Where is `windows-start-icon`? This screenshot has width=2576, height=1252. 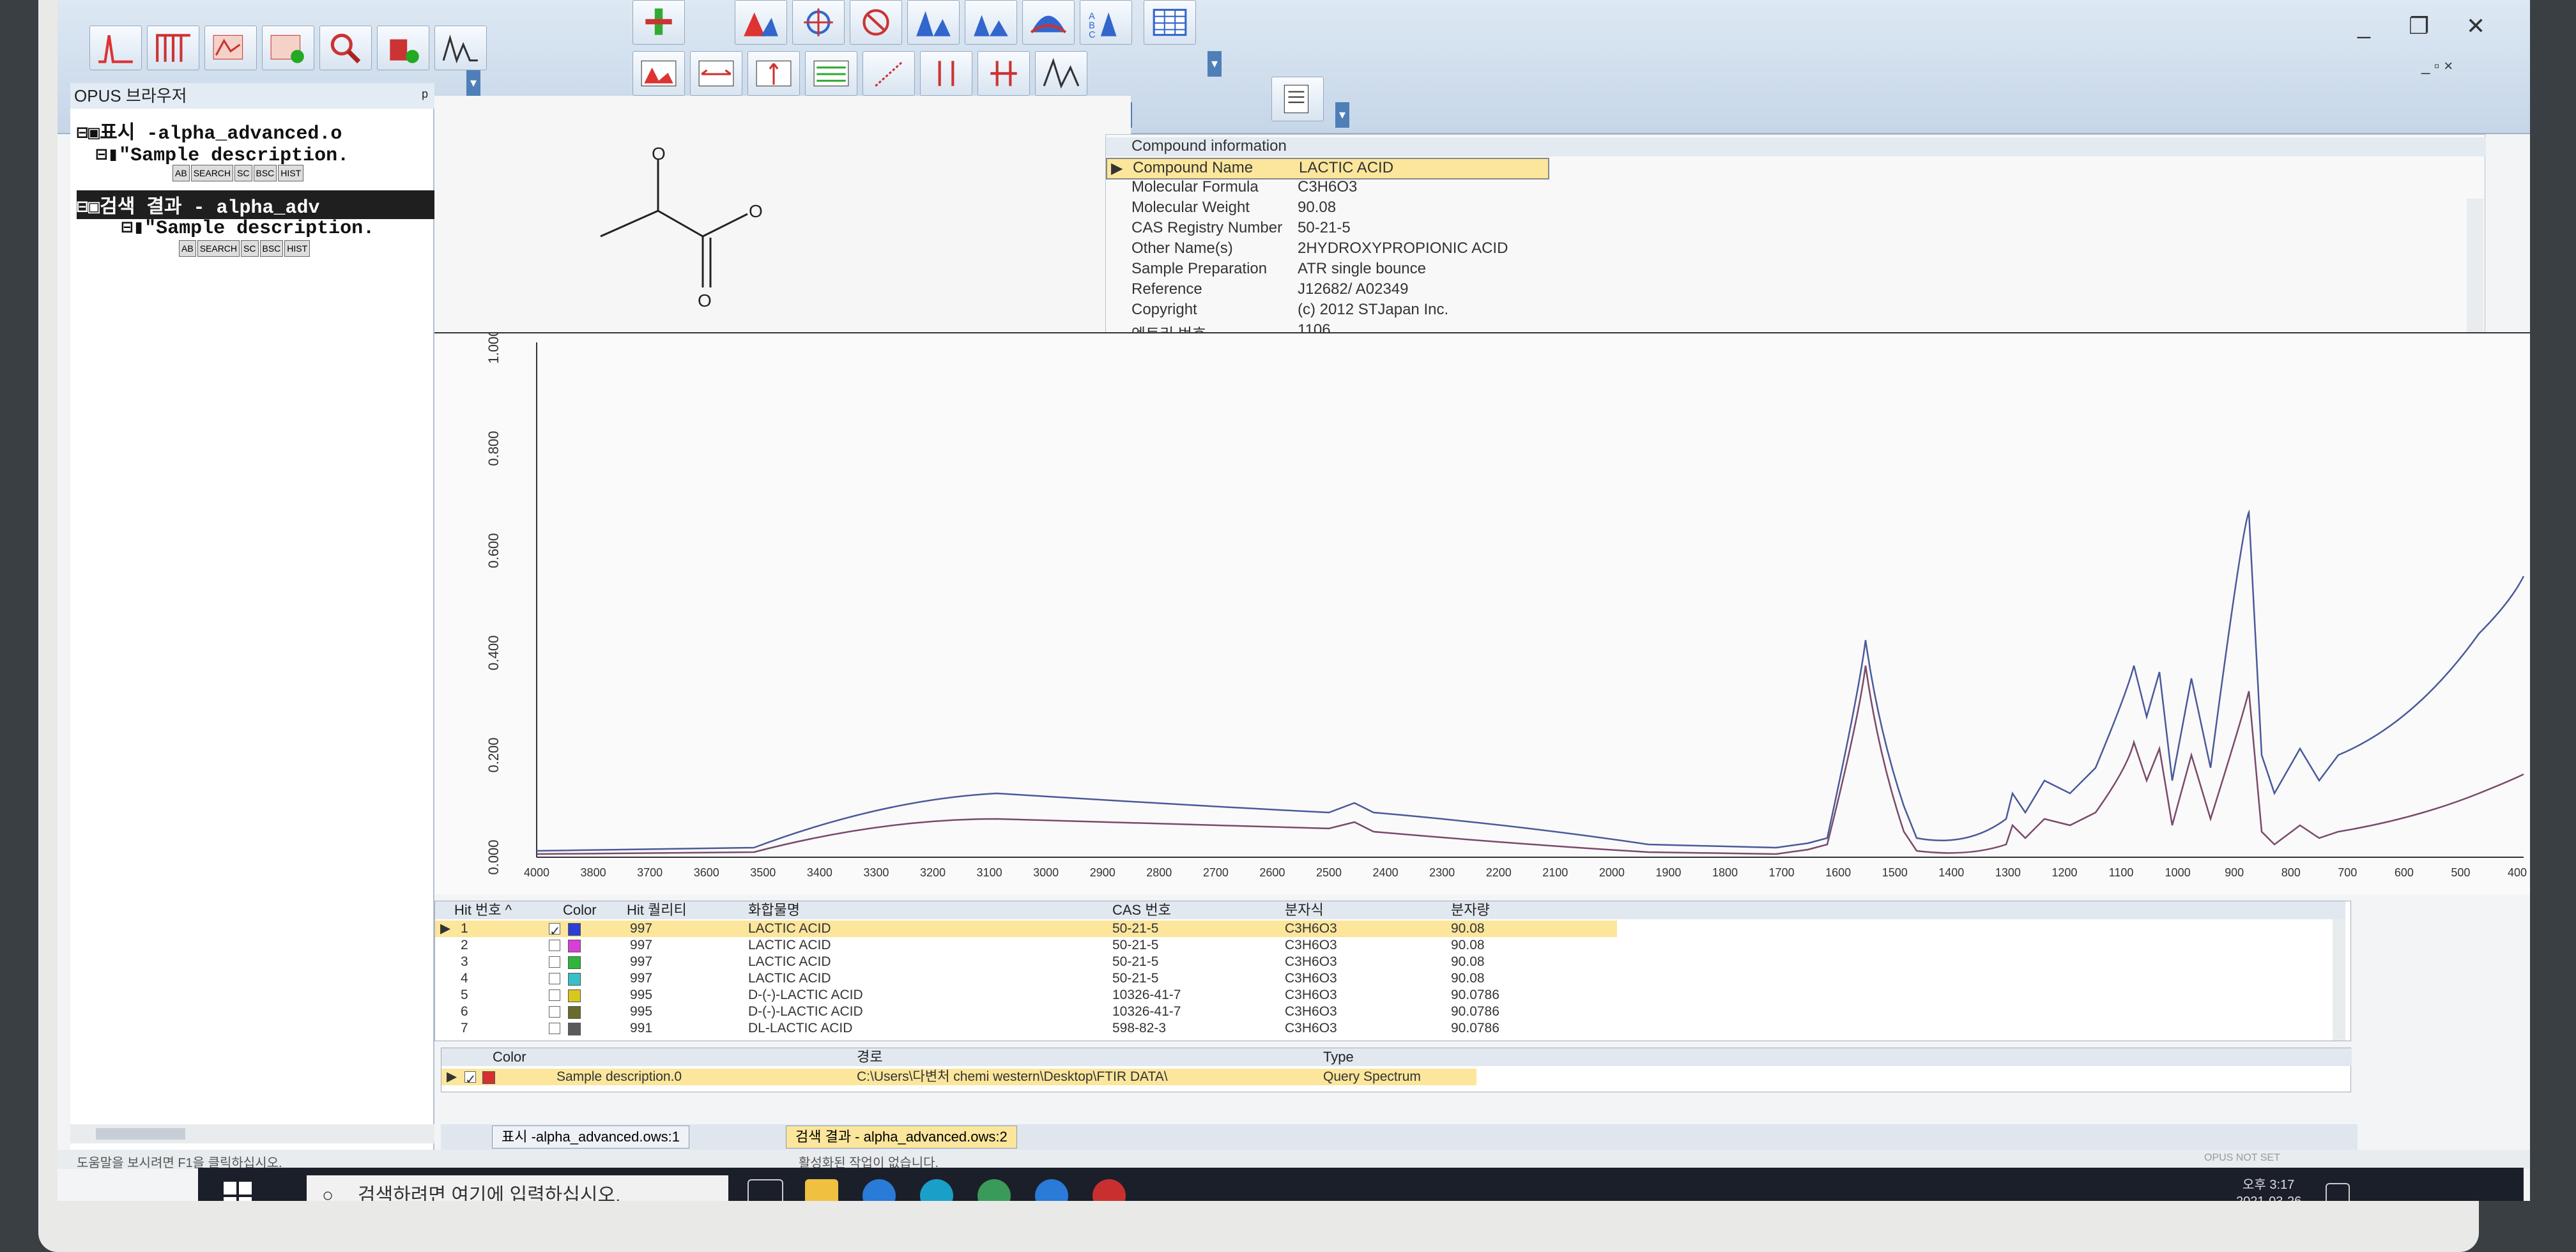
windows-start-icon is located at coordinates (238, 1191).